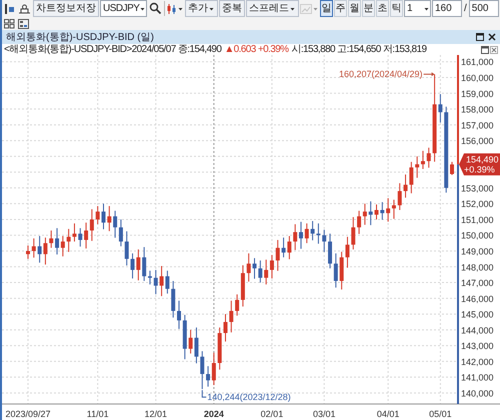 This screenshot has height=420, width=500. I want to click on period-tab: 틱, so click(396, 9).